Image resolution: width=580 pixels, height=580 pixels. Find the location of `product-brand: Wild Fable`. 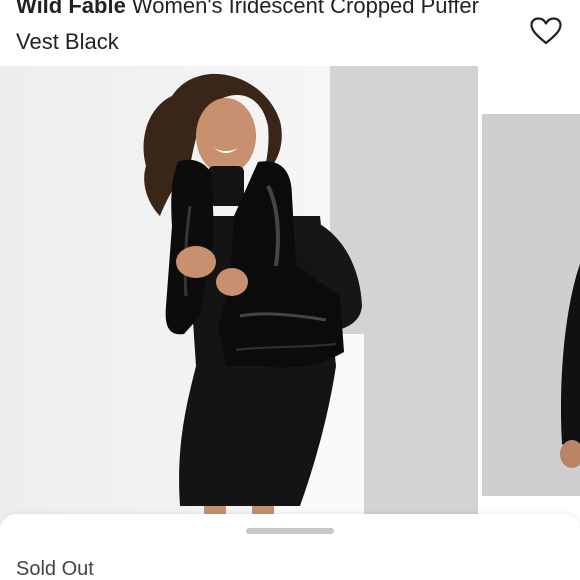

product-brand: Wild Fable is located at coordinates (71, 9).